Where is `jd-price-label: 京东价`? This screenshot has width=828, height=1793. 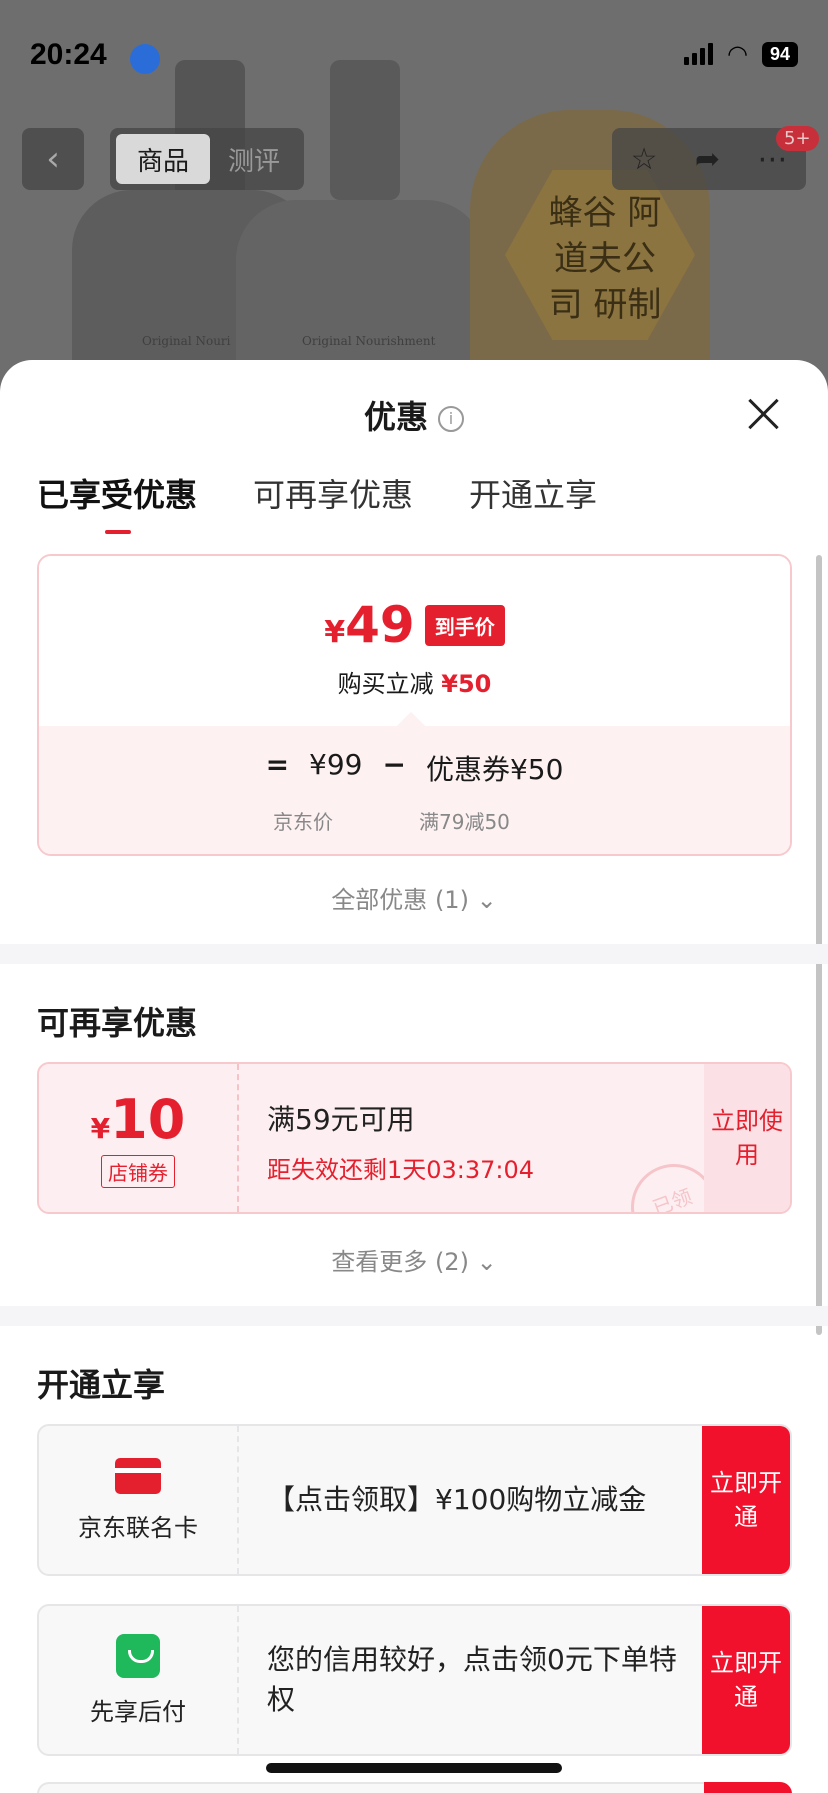
jd-price-label: 京东价 is located at coordinates (303, 822).